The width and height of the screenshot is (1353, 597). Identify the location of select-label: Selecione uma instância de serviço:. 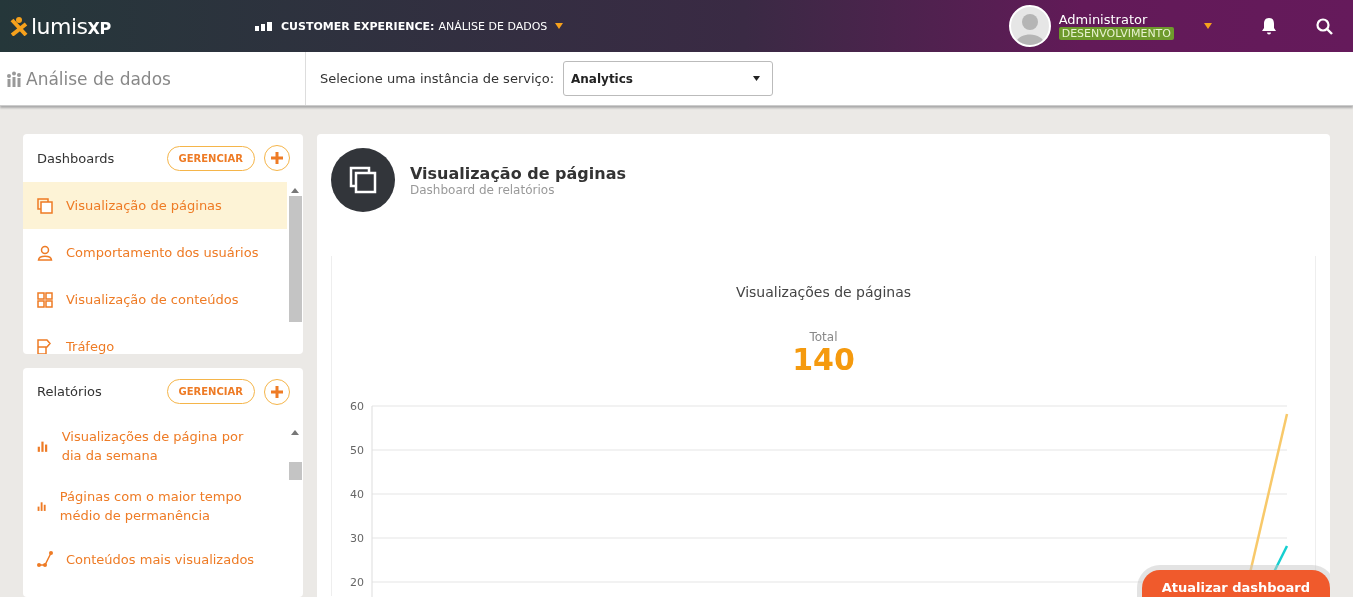
(437, 78).